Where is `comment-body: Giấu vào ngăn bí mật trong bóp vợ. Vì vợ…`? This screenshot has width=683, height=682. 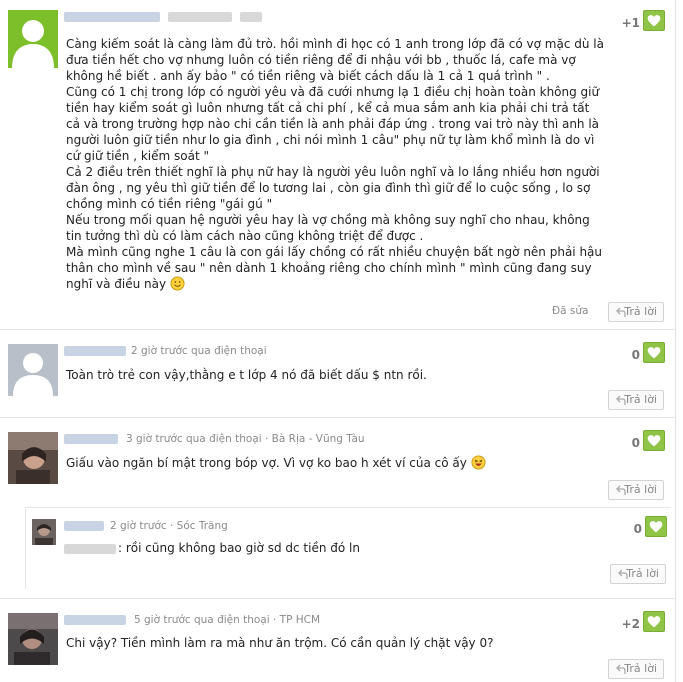 comment-body: Giấu vào ngăn bí mật trong bóp vợ. Vì vợ… is located at coordinates (336, 463).